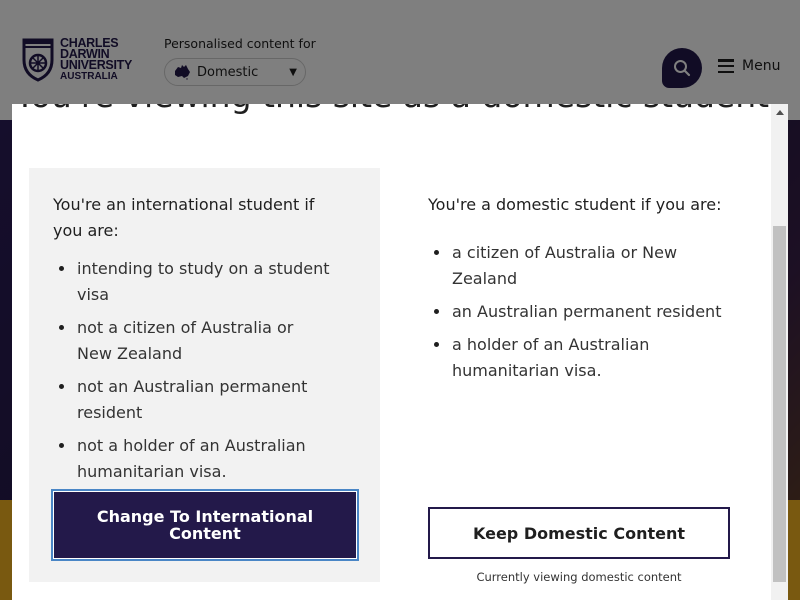 Image resolution: width=800 pixels, height=600 pixels. What do you see at coordinates (779, 404) in the screenshot?
I see `scrollbar-thumb` at bounding box center [779, 404].